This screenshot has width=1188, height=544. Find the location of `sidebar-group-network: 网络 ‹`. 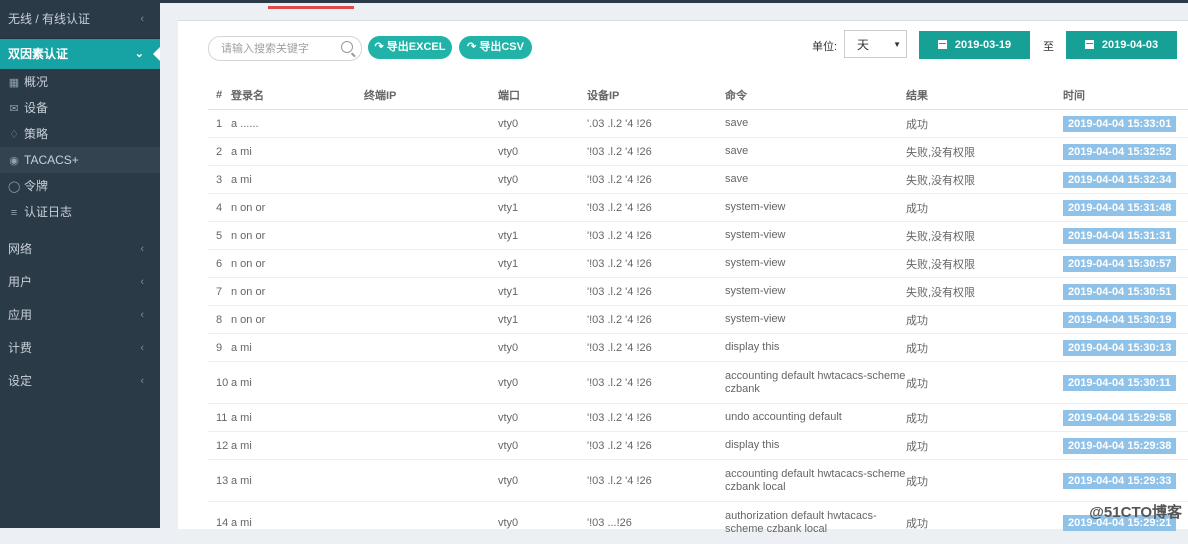

sidebar-group-network: 网络 ‹ is located at coordinates (80, 249).